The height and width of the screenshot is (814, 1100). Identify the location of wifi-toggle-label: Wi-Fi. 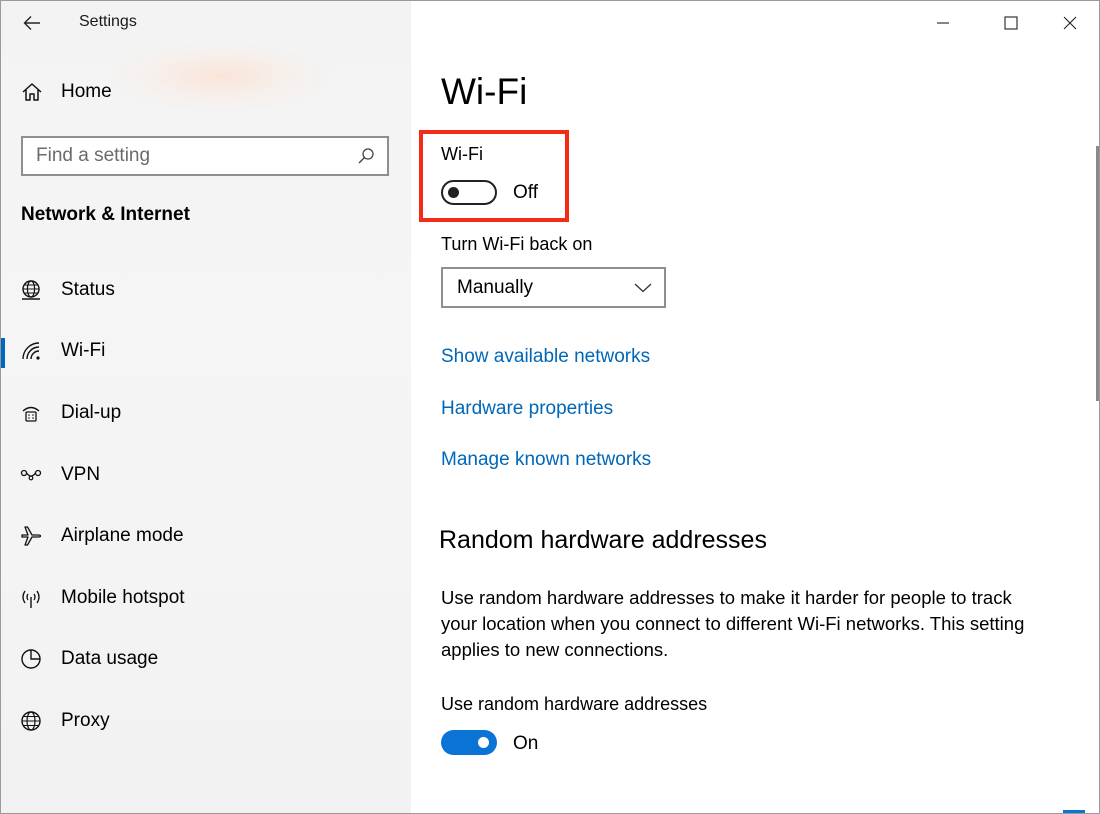
(462, 154).